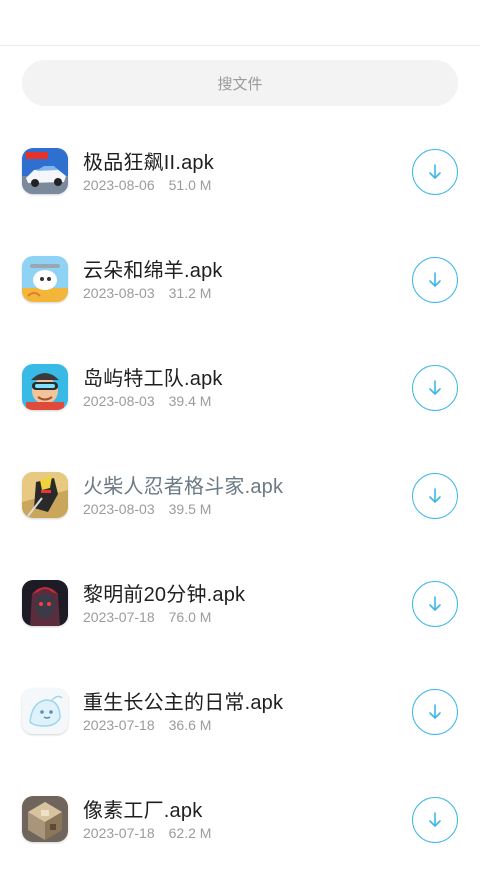 The image size is (480, 872). Describe the element at coordinates (153, 379) in the screenshot. I see `file-name: 岛屿特工队.apk` at that location.